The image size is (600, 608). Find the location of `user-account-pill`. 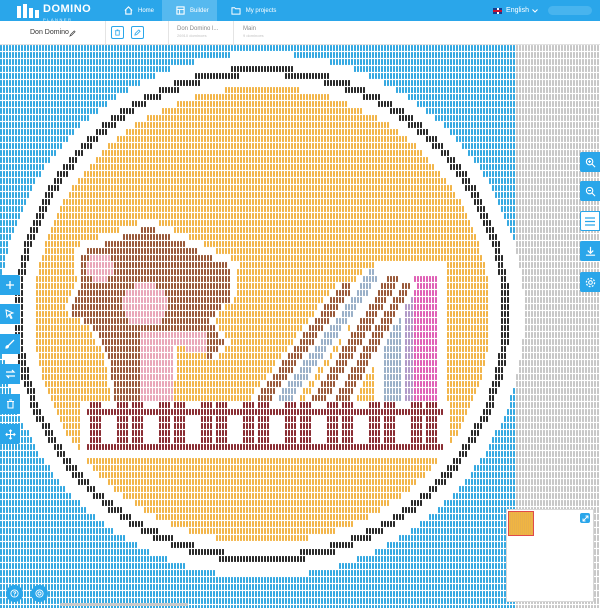

user-account-pill is located at coordinates (570, 10).